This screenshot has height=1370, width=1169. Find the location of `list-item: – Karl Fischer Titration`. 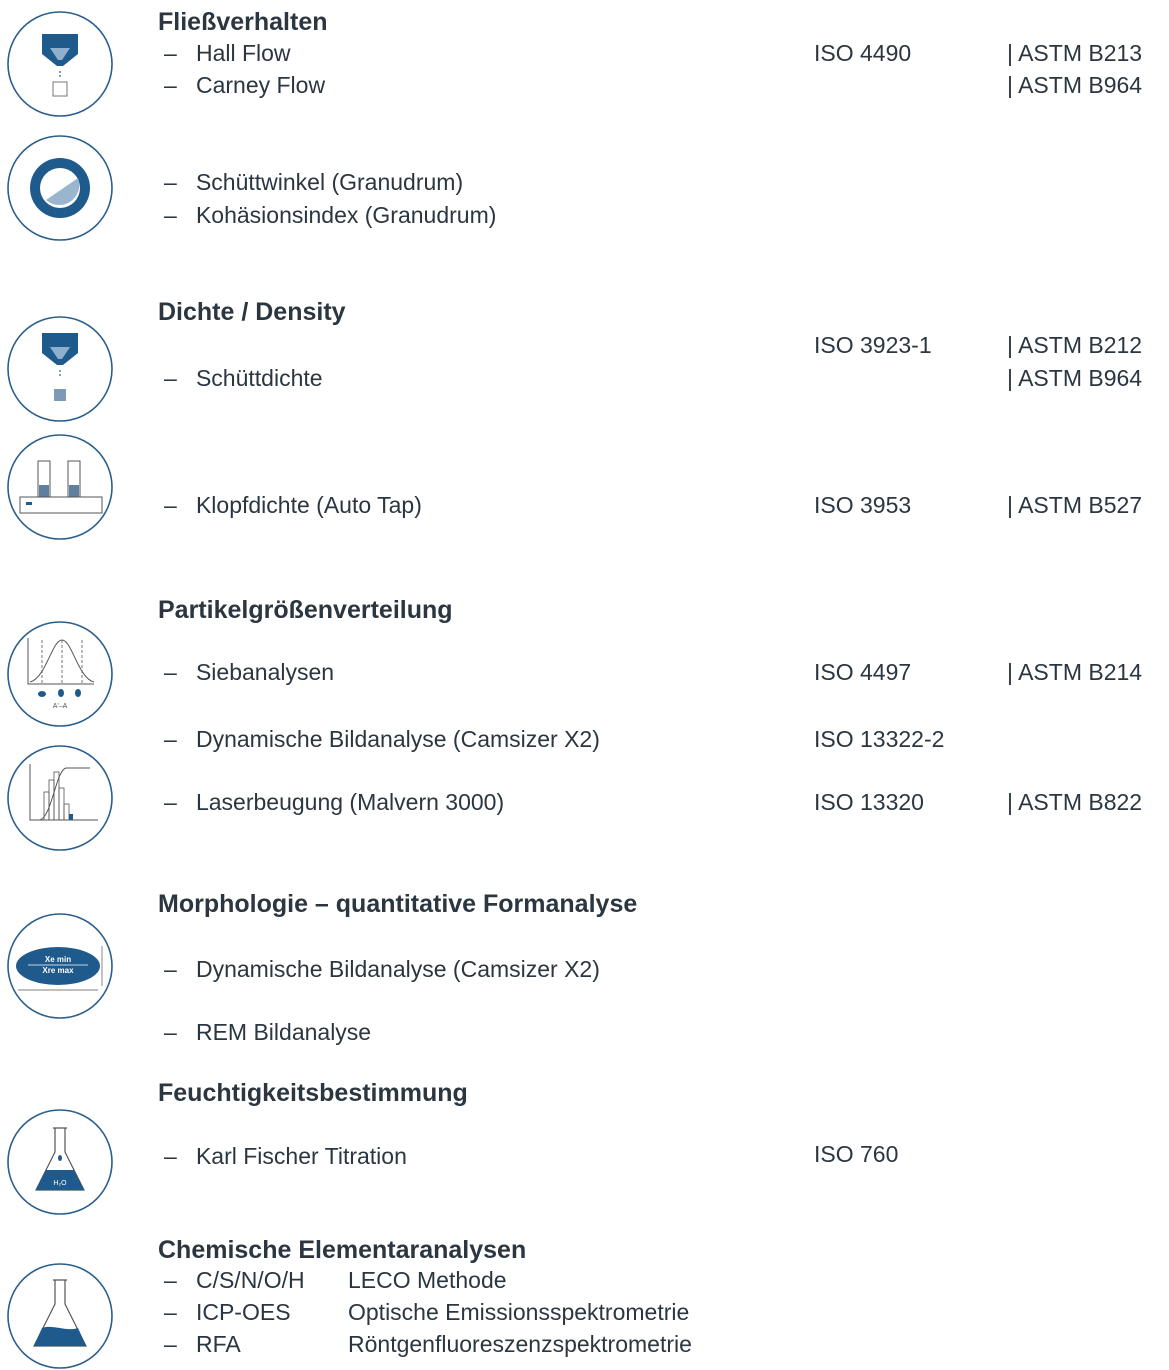

list-item: – Karl Fischer Titration is located at coordinates (285, 1156).